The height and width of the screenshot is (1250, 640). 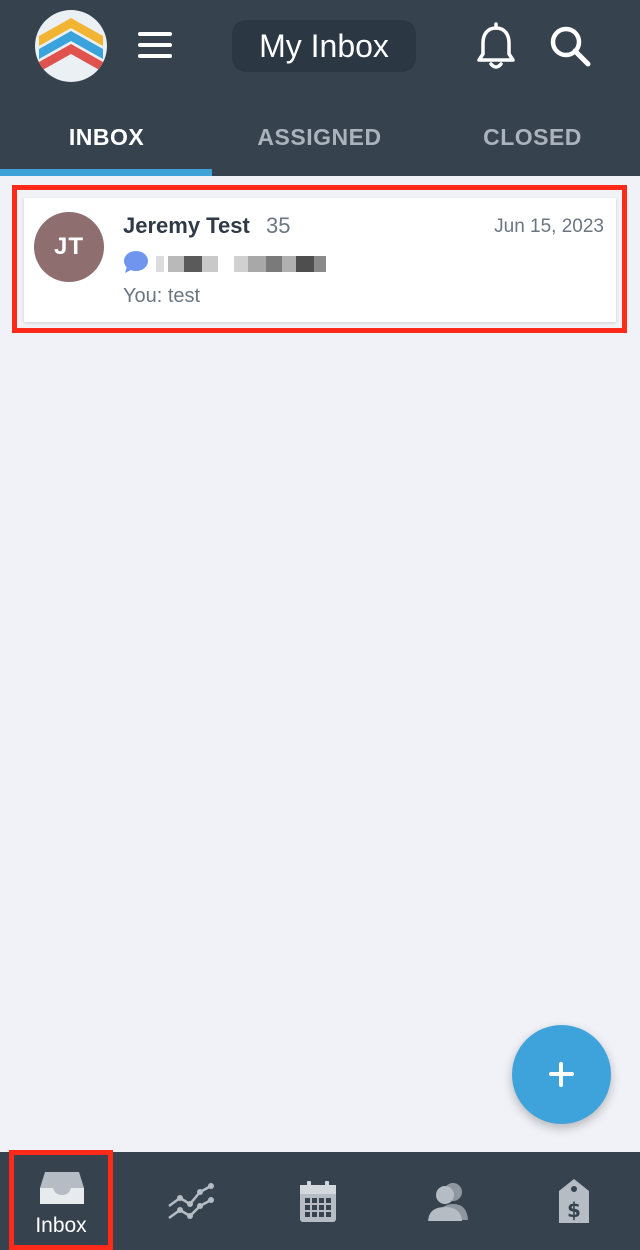 What do you see at coordinates (62, 1188) in the screenshot?
I see `inbox-tray-icon` at bounding box center [62, 1188].